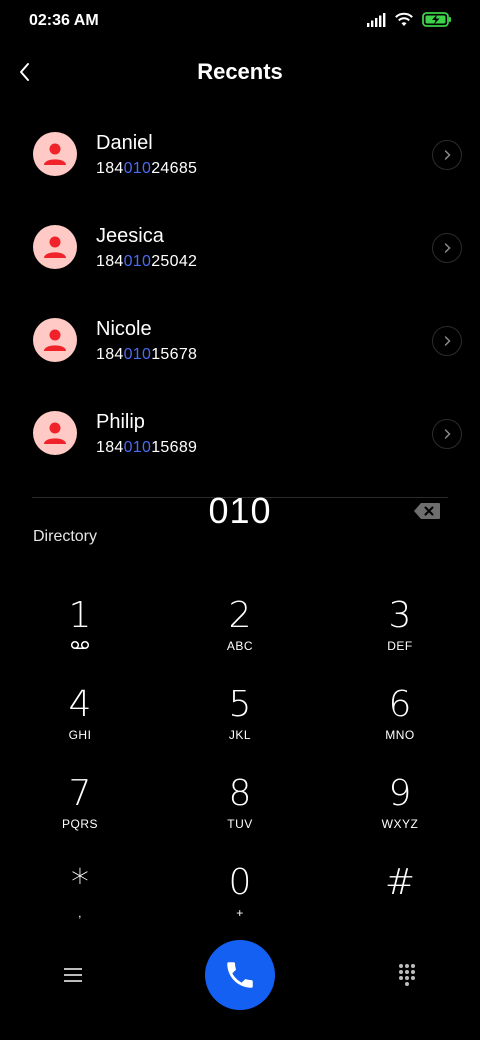  What do you see at coordinates (400, 824) in the screenshot?
I see `key-letters: WXYZ` at bounding box center [400, 824].